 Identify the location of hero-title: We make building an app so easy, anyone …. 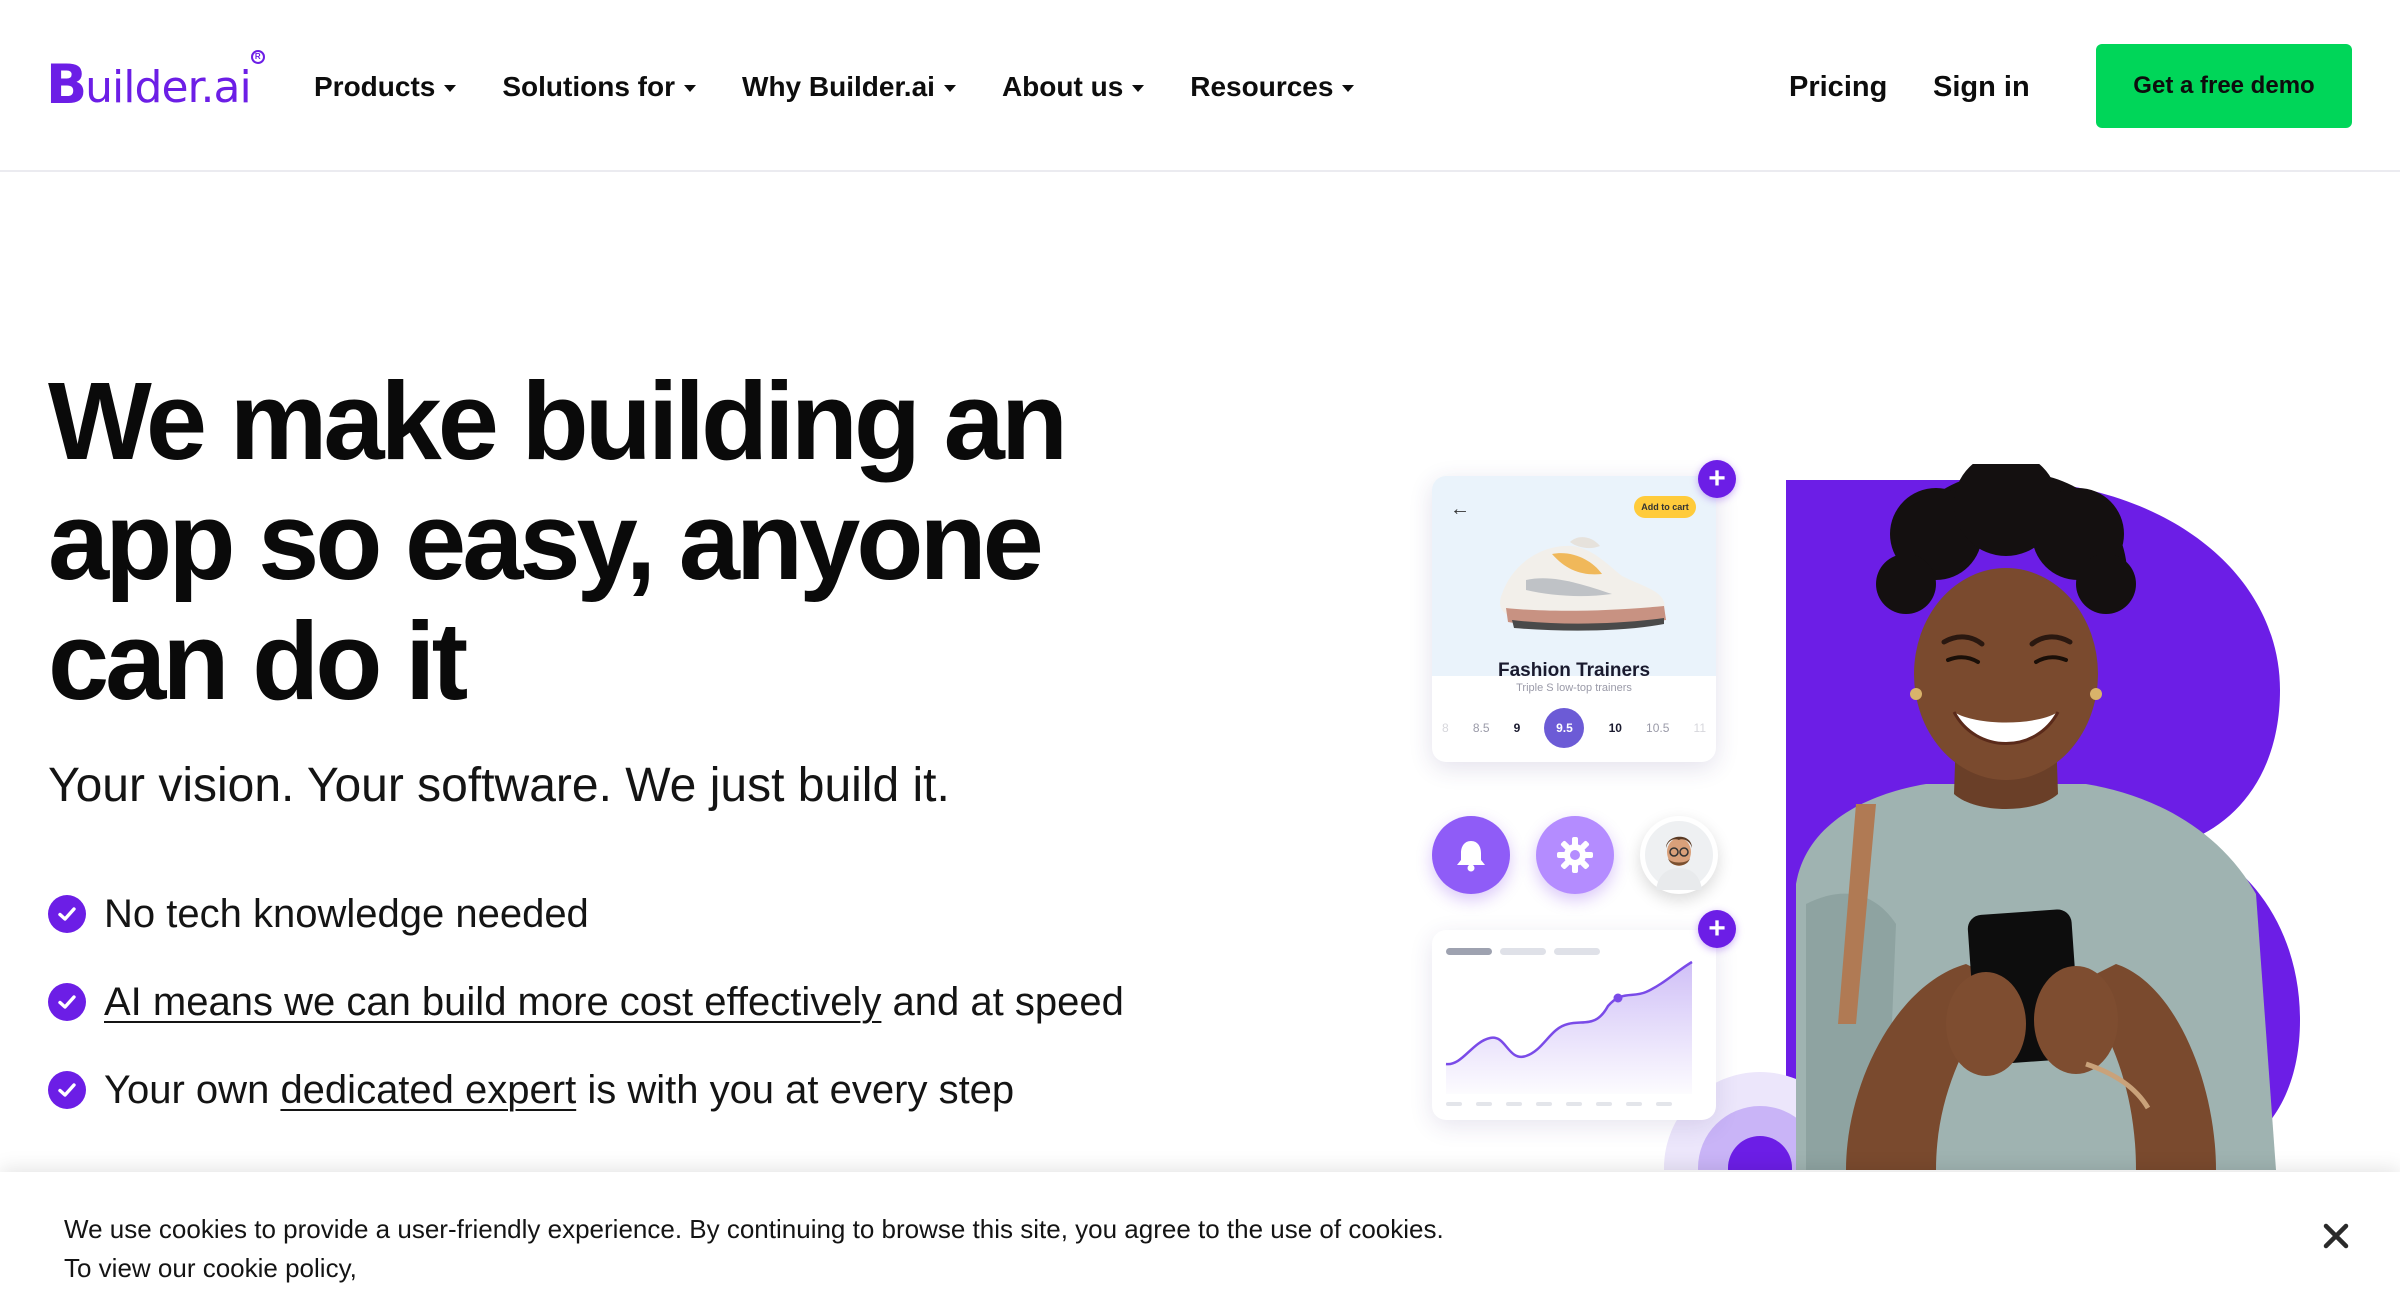
(648, 542).